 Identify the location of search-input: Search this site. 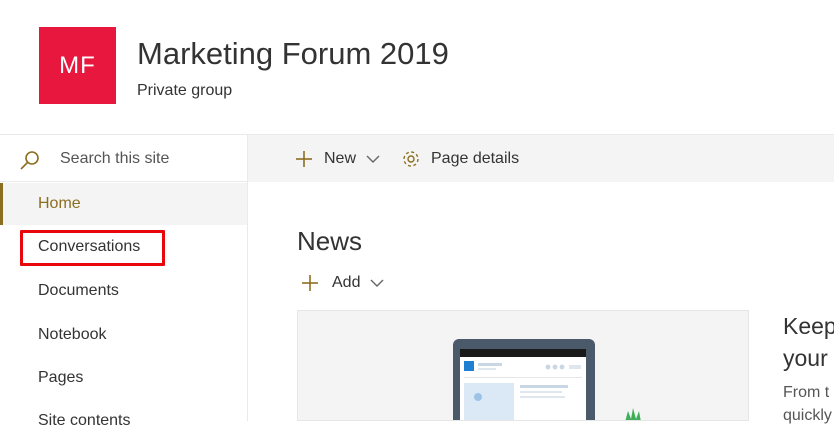
(114, 159).